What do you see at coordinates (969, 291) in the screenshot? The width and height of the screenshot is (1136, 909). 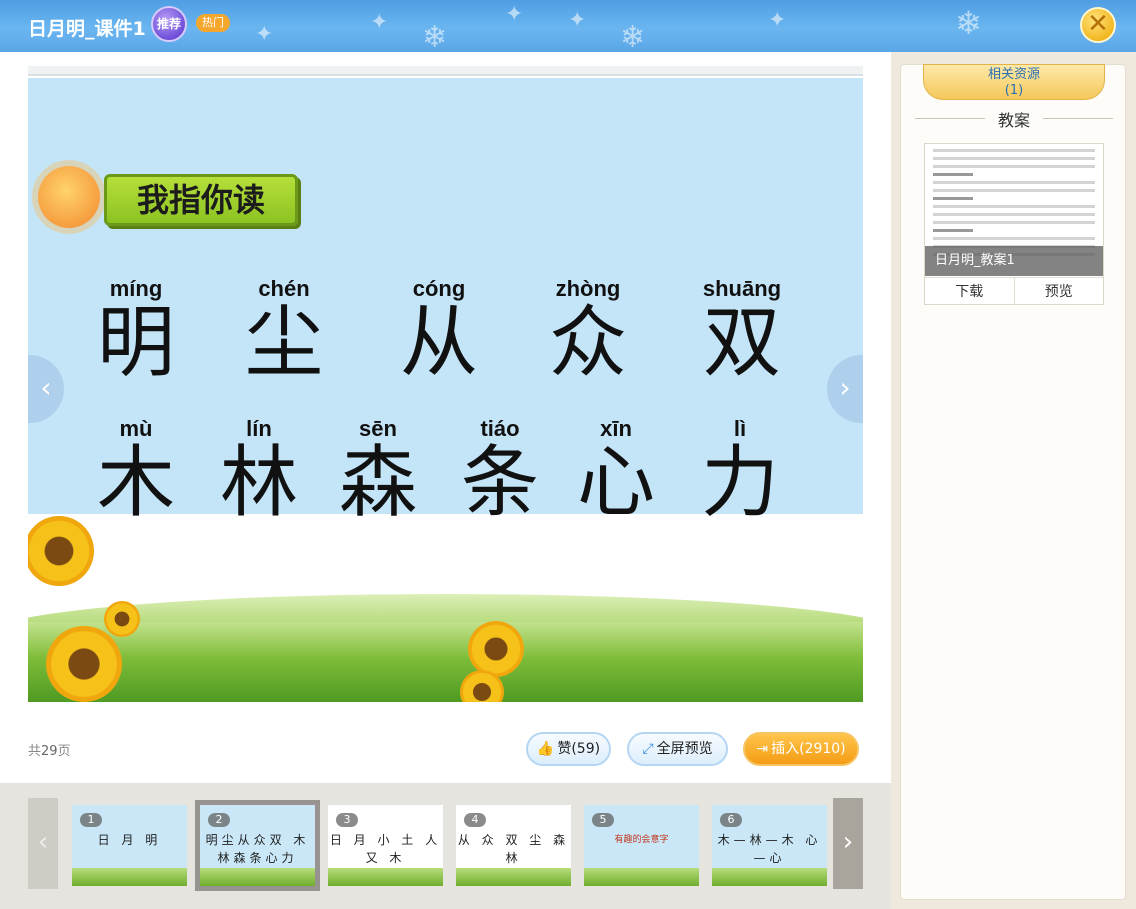 I see `download-button: 下载` at bounding box center [969, 291].